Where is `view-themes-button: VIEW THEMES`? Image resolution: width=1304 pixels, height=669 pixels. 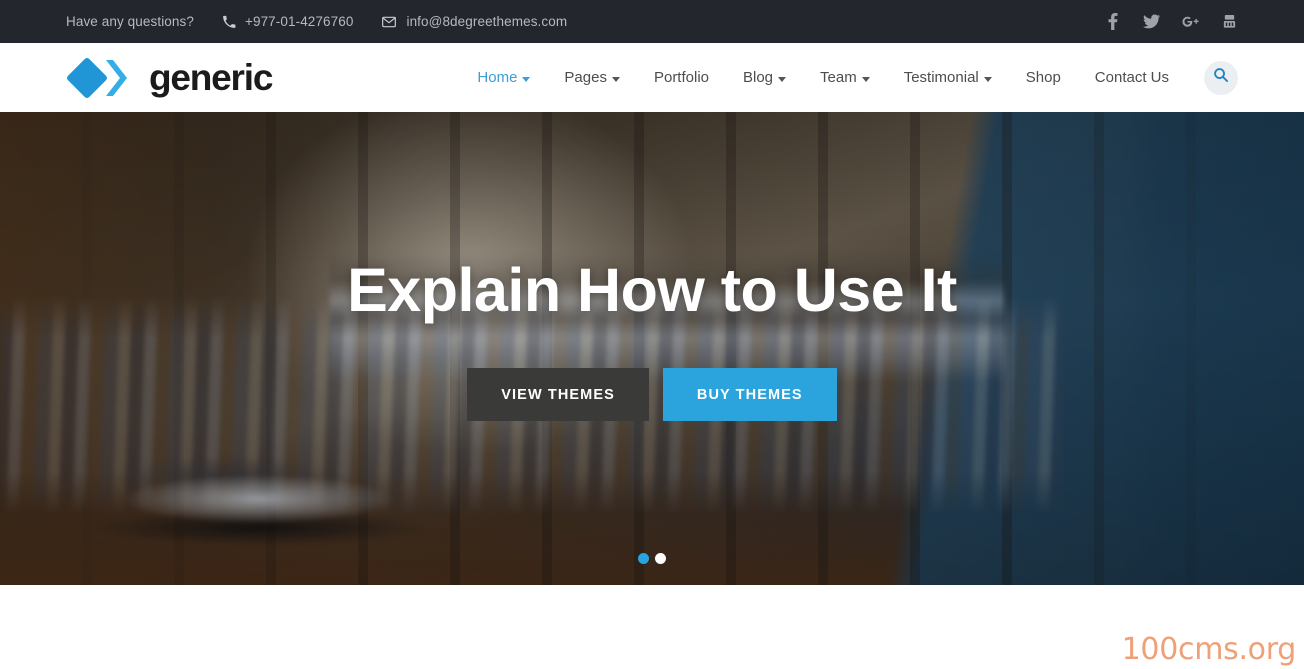 view-themes-button: VIEW THEMES is located at coordinates (558, 394).